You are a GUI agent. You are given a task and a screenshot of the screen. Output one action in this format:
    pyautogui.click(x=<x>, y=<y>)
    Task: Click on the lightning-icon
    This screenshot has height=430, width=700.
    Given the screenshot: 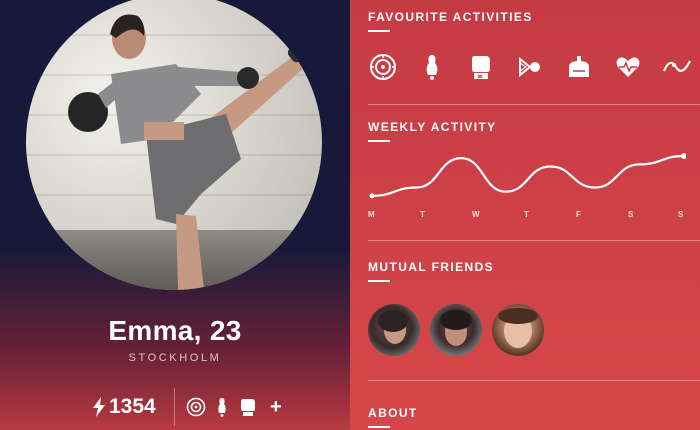 What is the action you would take?
    pyautogui.click(x=99, y=407)
    